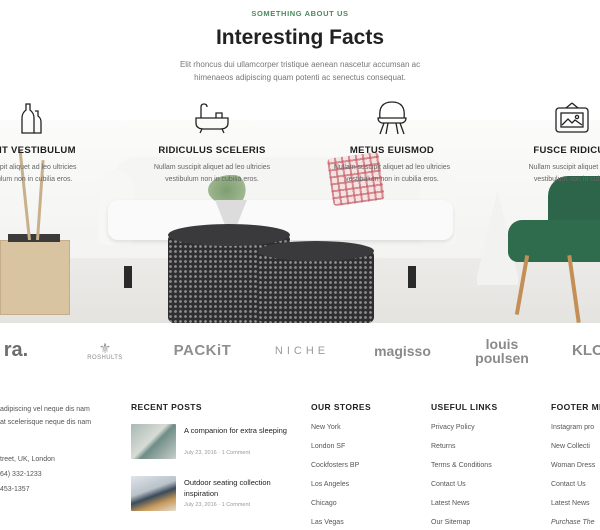  Describe the element at coordinates (316, 251) in the screenshot. I see `side-table-right-top` at that location.